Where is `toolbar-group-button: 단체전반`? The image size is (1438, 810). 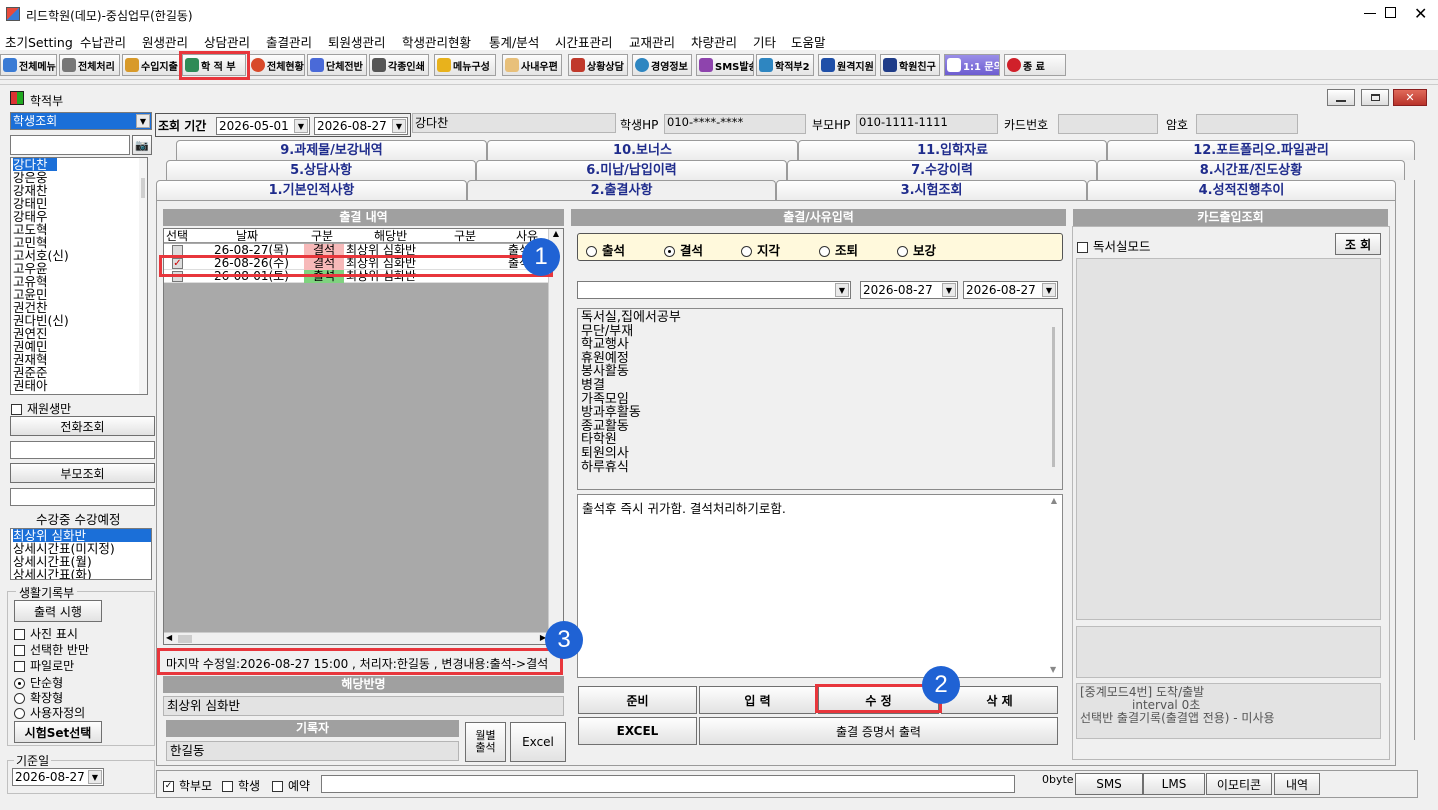
toolbar-group-button: 단체전반 is located at coordinates (337, 65).